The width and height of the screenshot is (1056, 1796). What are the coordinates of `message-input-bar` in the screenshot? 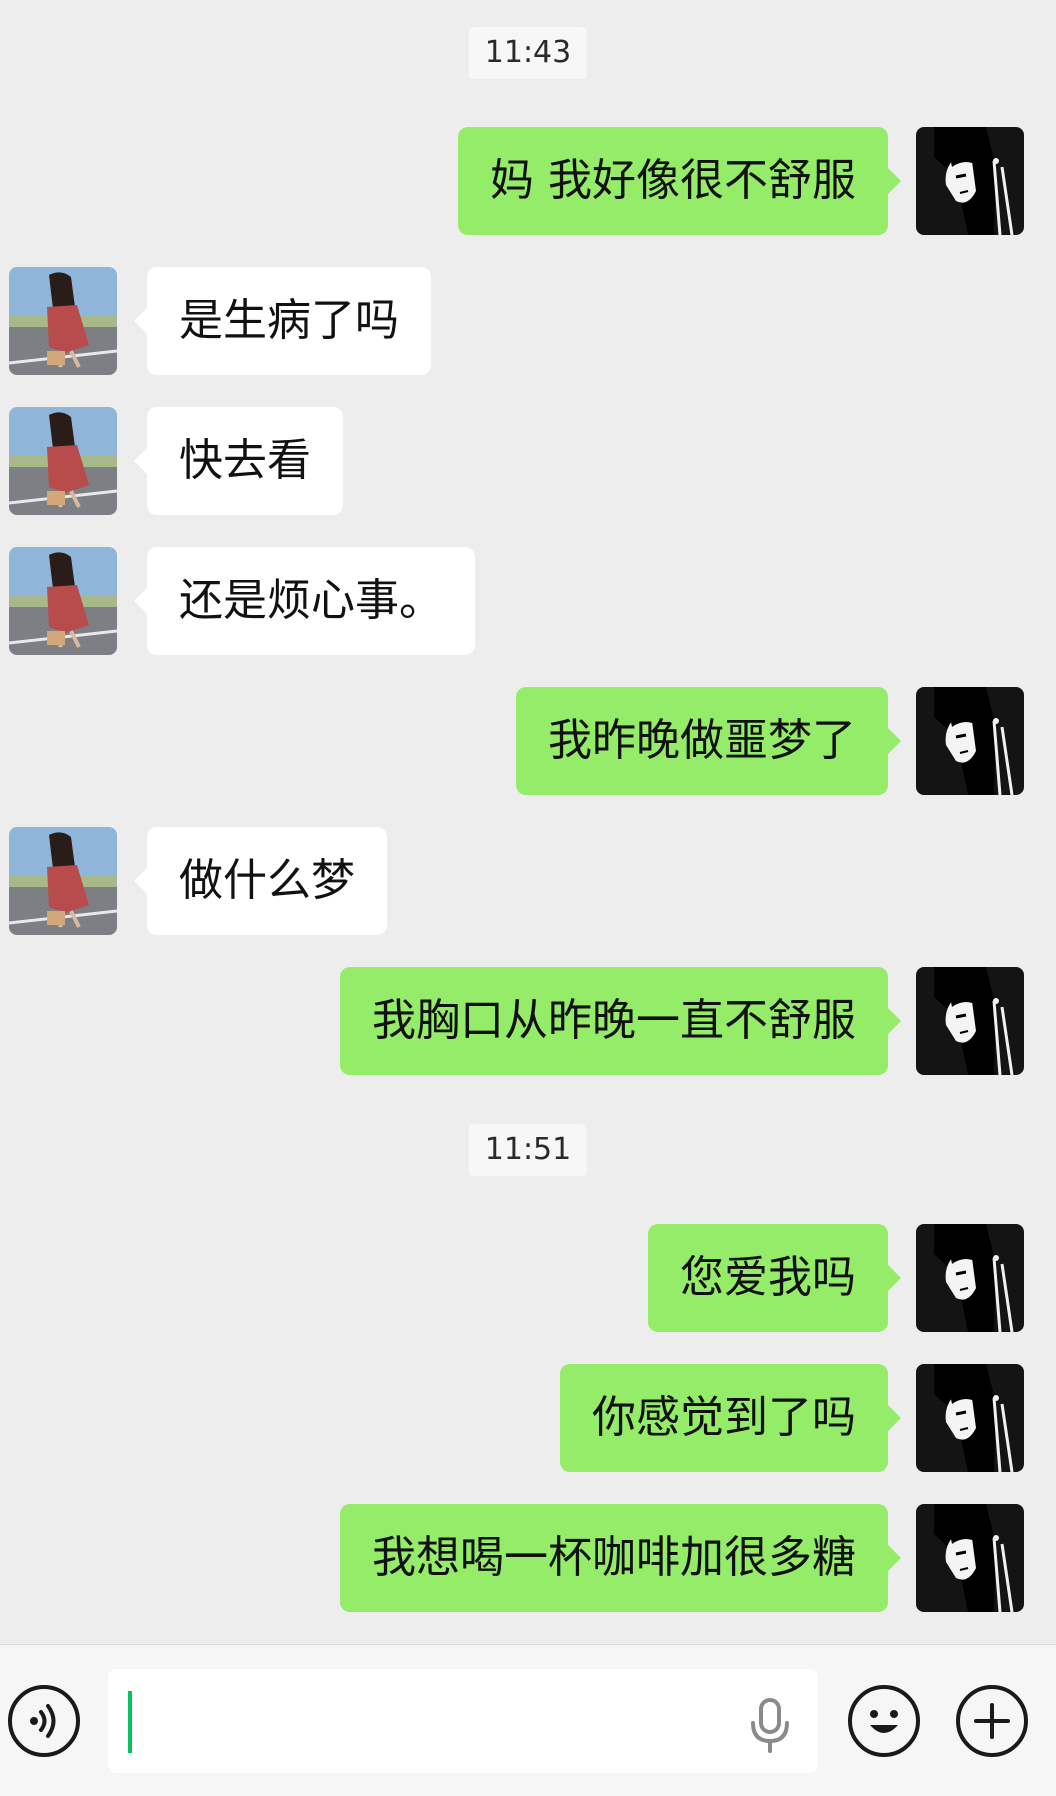 It's located at (528, 1720).